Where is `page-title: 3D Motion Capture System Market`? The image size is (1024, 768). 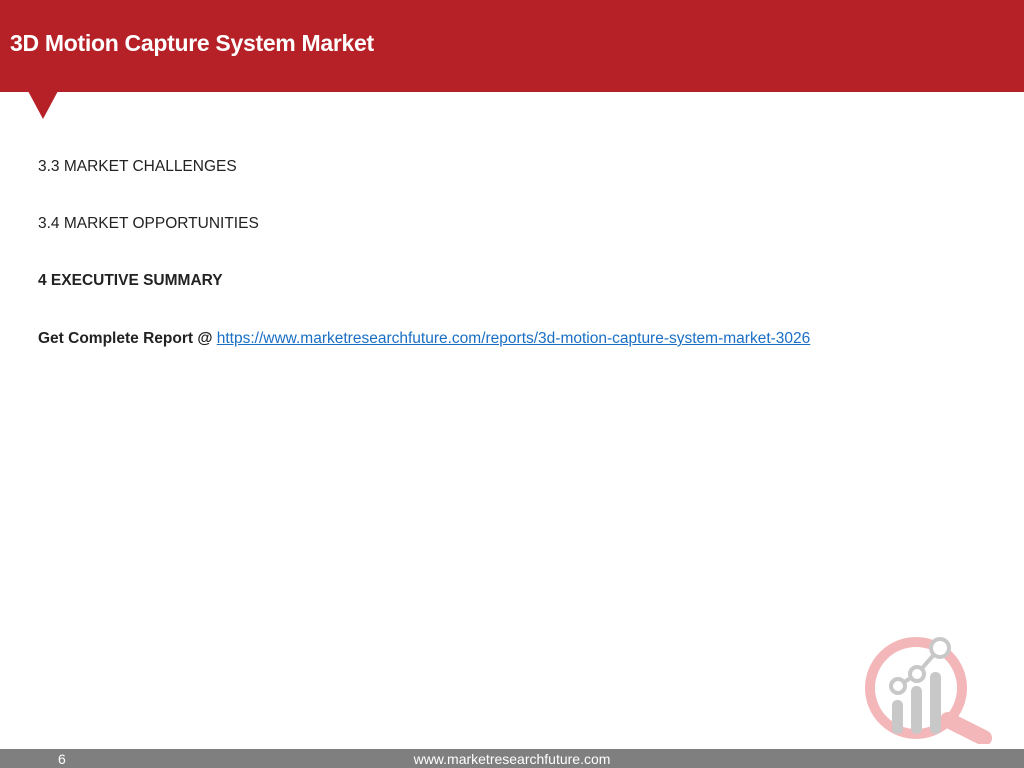
page-title: 3D Motion Capture System Market is located at coordinates (192, 43).